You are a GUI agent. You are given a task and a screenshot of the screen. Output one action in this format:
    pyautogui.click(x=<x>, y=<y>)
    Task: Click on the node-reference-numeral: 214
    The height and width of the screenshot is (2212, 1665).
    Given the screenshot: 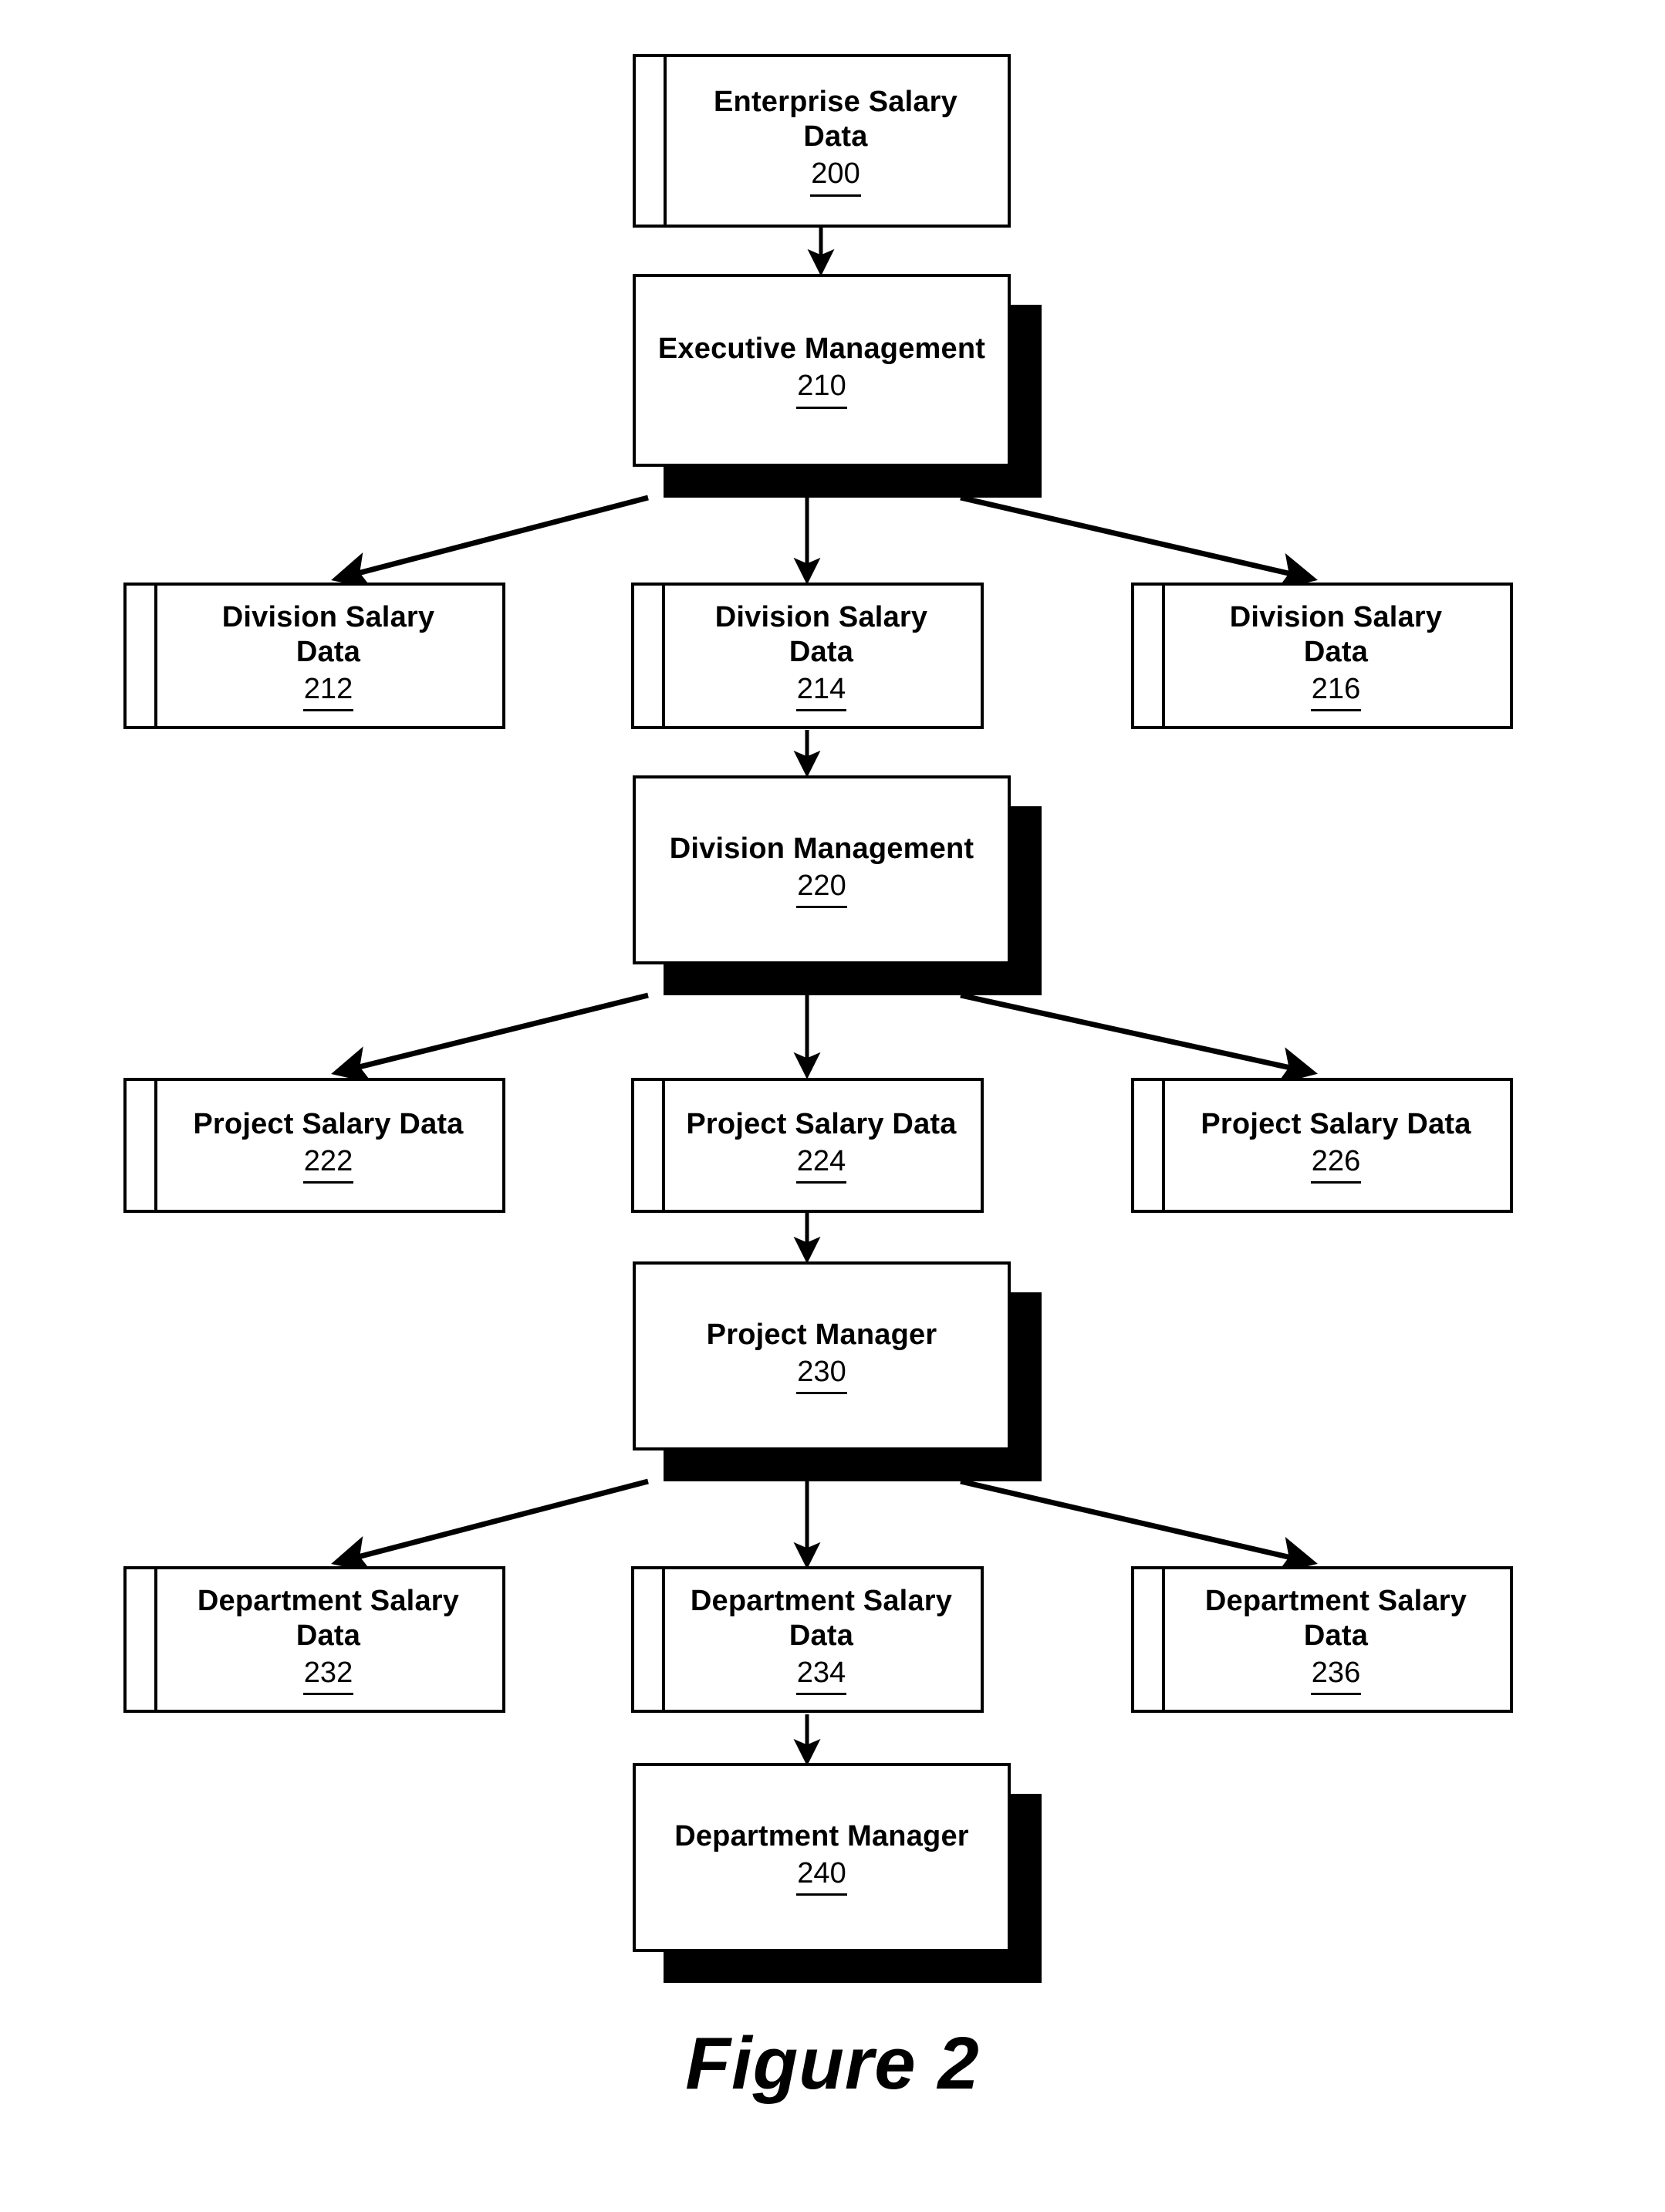 What is the action you would take?
    pyautogui.click(x=821, y=691)
    